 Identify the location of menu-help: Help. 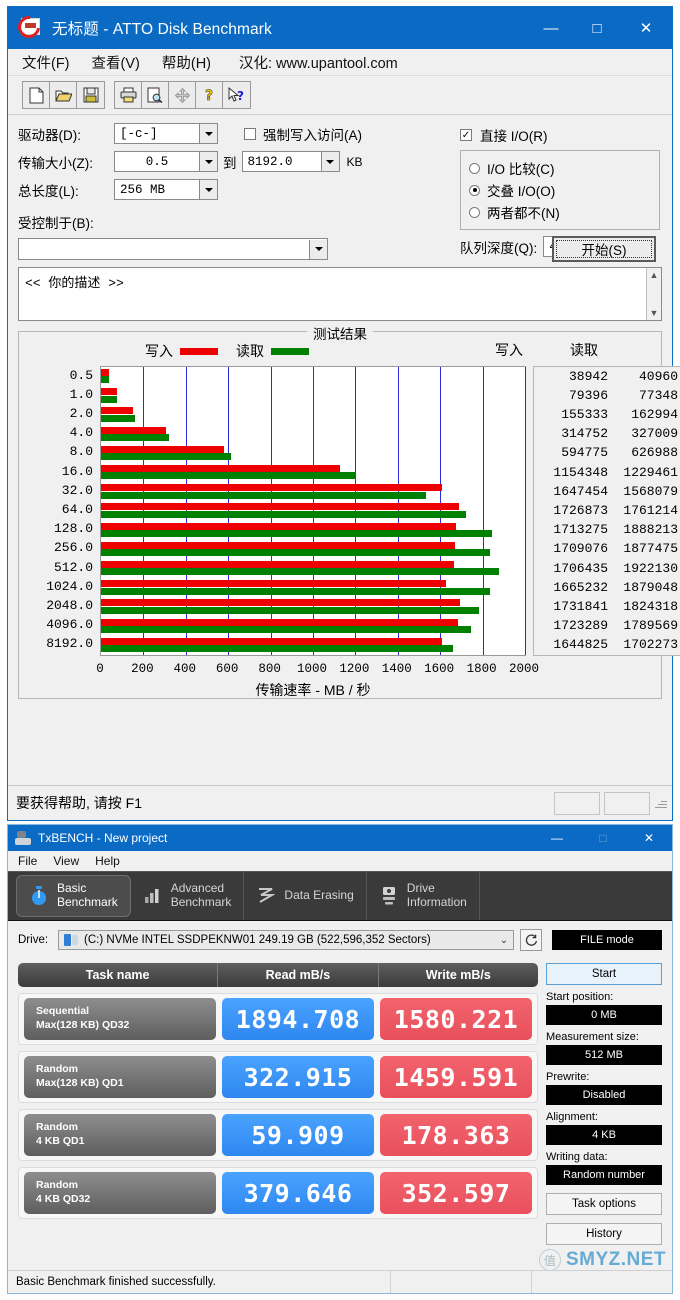
(107, 861).